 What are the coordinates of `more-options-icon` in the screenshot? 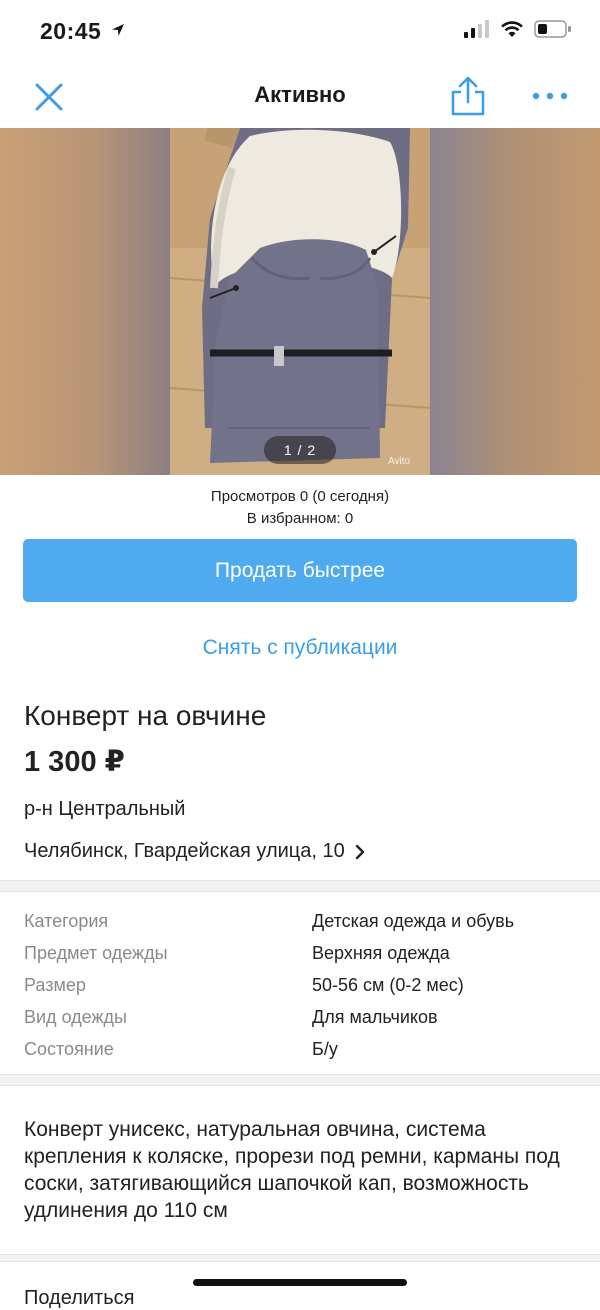 It's located at (550, 96).